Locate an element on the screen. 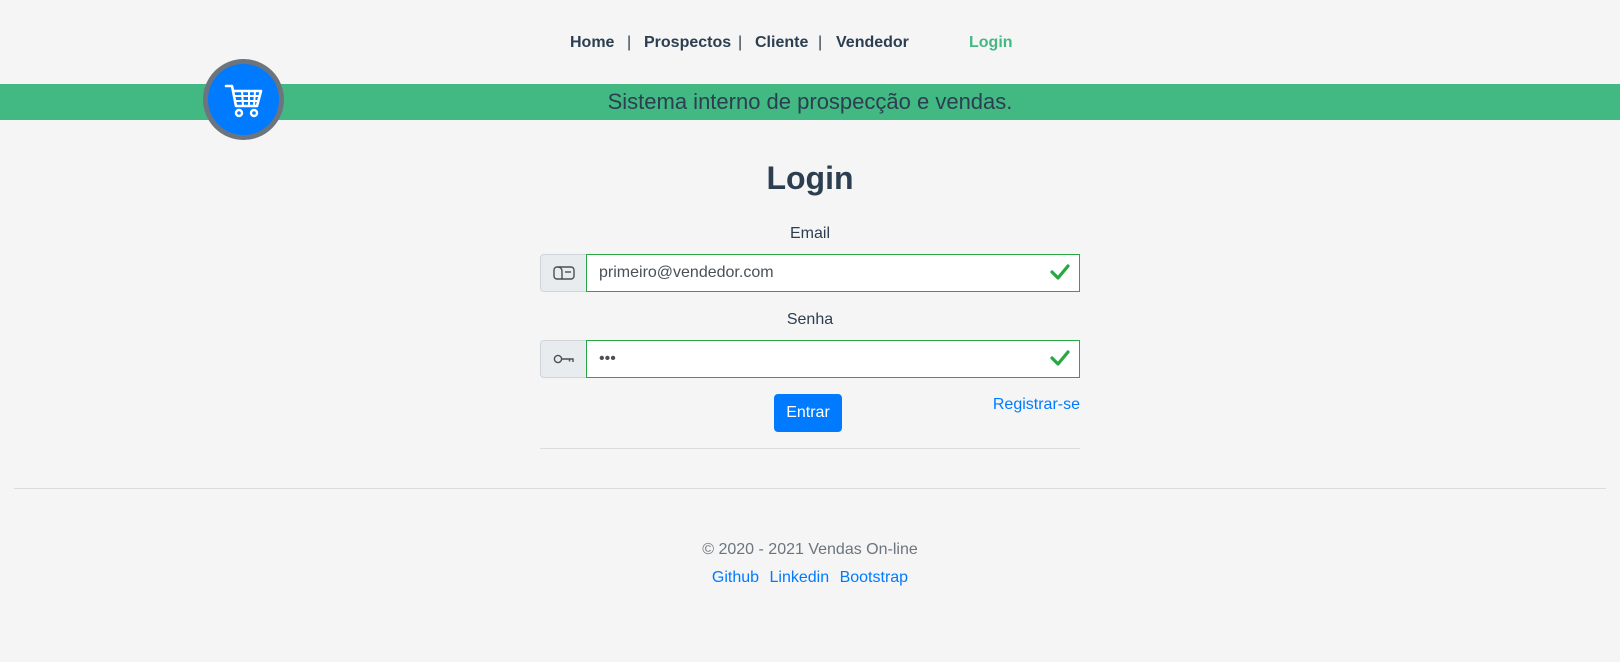 This screenshot has width=1620, height=662. register-link: Registrar-se is located at coordinates (1030, 405).